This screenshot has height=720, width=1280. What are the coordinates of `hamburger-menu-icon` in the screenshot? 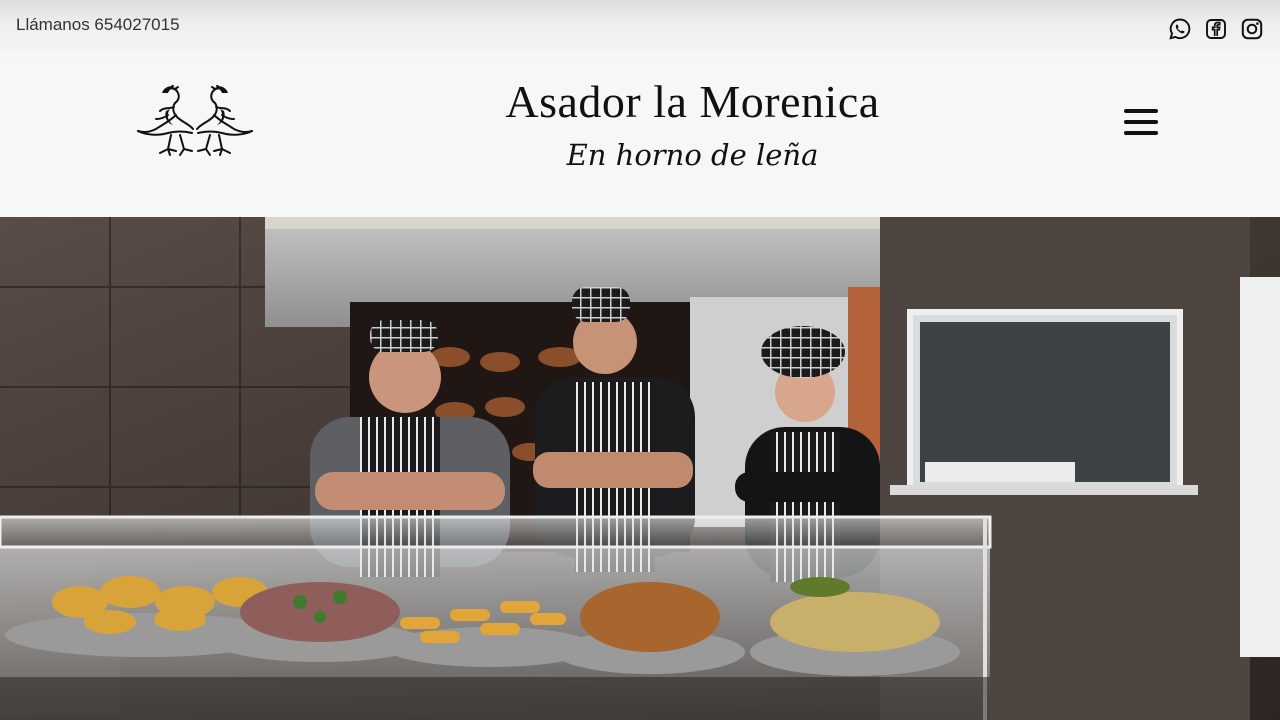 It's located at (1141, 123).